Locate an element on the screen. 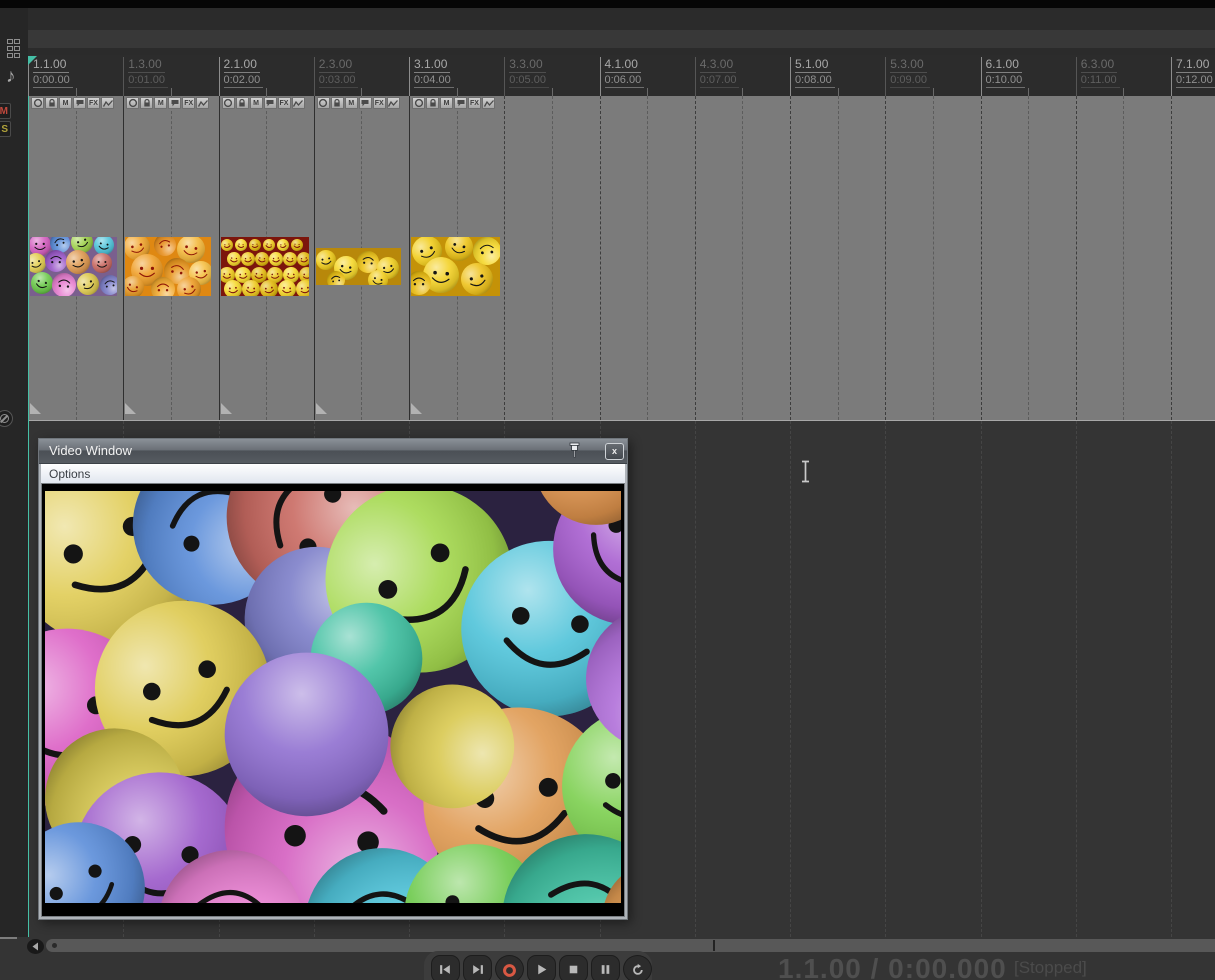 This screenshot has width=1215, height=980. scroll-left-button is located at coordinates (35, 946).